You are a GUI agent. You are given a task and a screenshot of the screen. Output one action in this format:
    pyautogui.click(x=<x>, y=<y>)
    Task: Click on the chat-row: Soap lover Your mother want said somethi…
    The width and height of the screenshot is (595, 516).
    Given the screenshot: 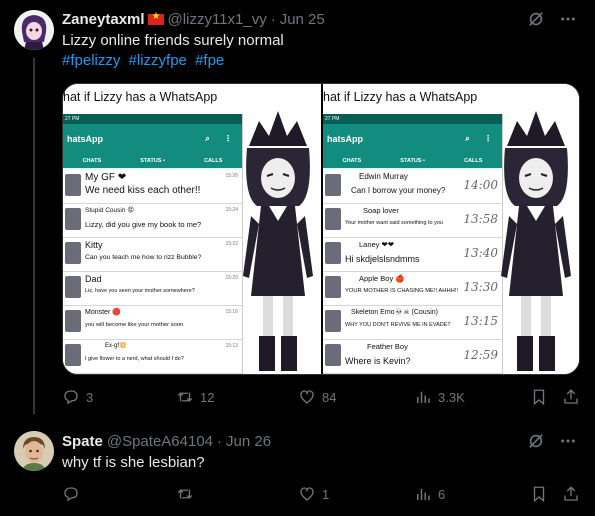 What is the action you would take?
    pyautogui.click(x=412, y=221)
    